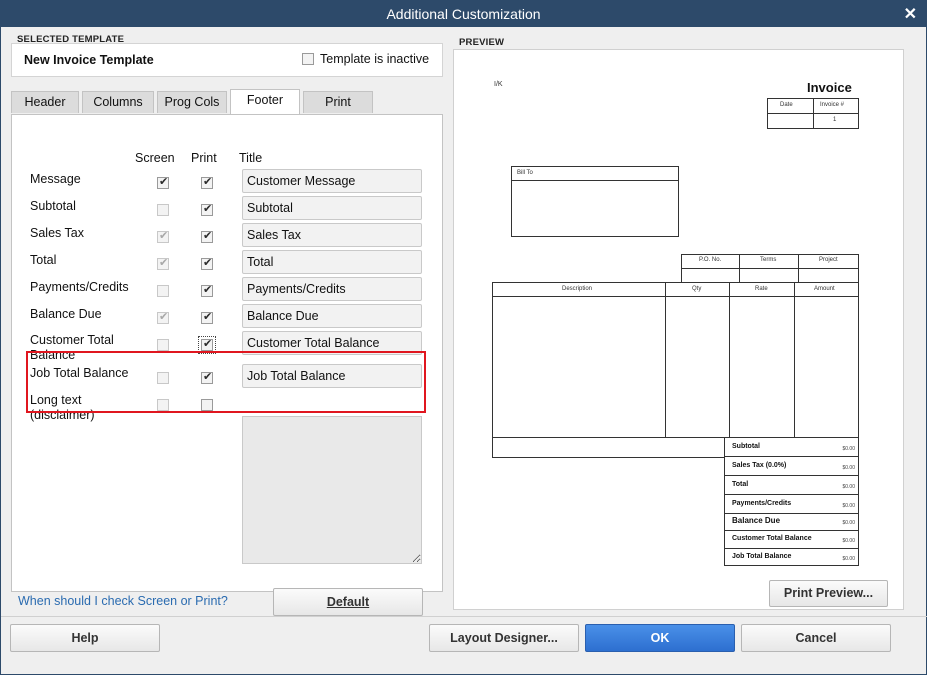  What do you see at coordinates (45, 102) in the screenshot?
I see `tab-header: Header` at bounding box center [45, 102].